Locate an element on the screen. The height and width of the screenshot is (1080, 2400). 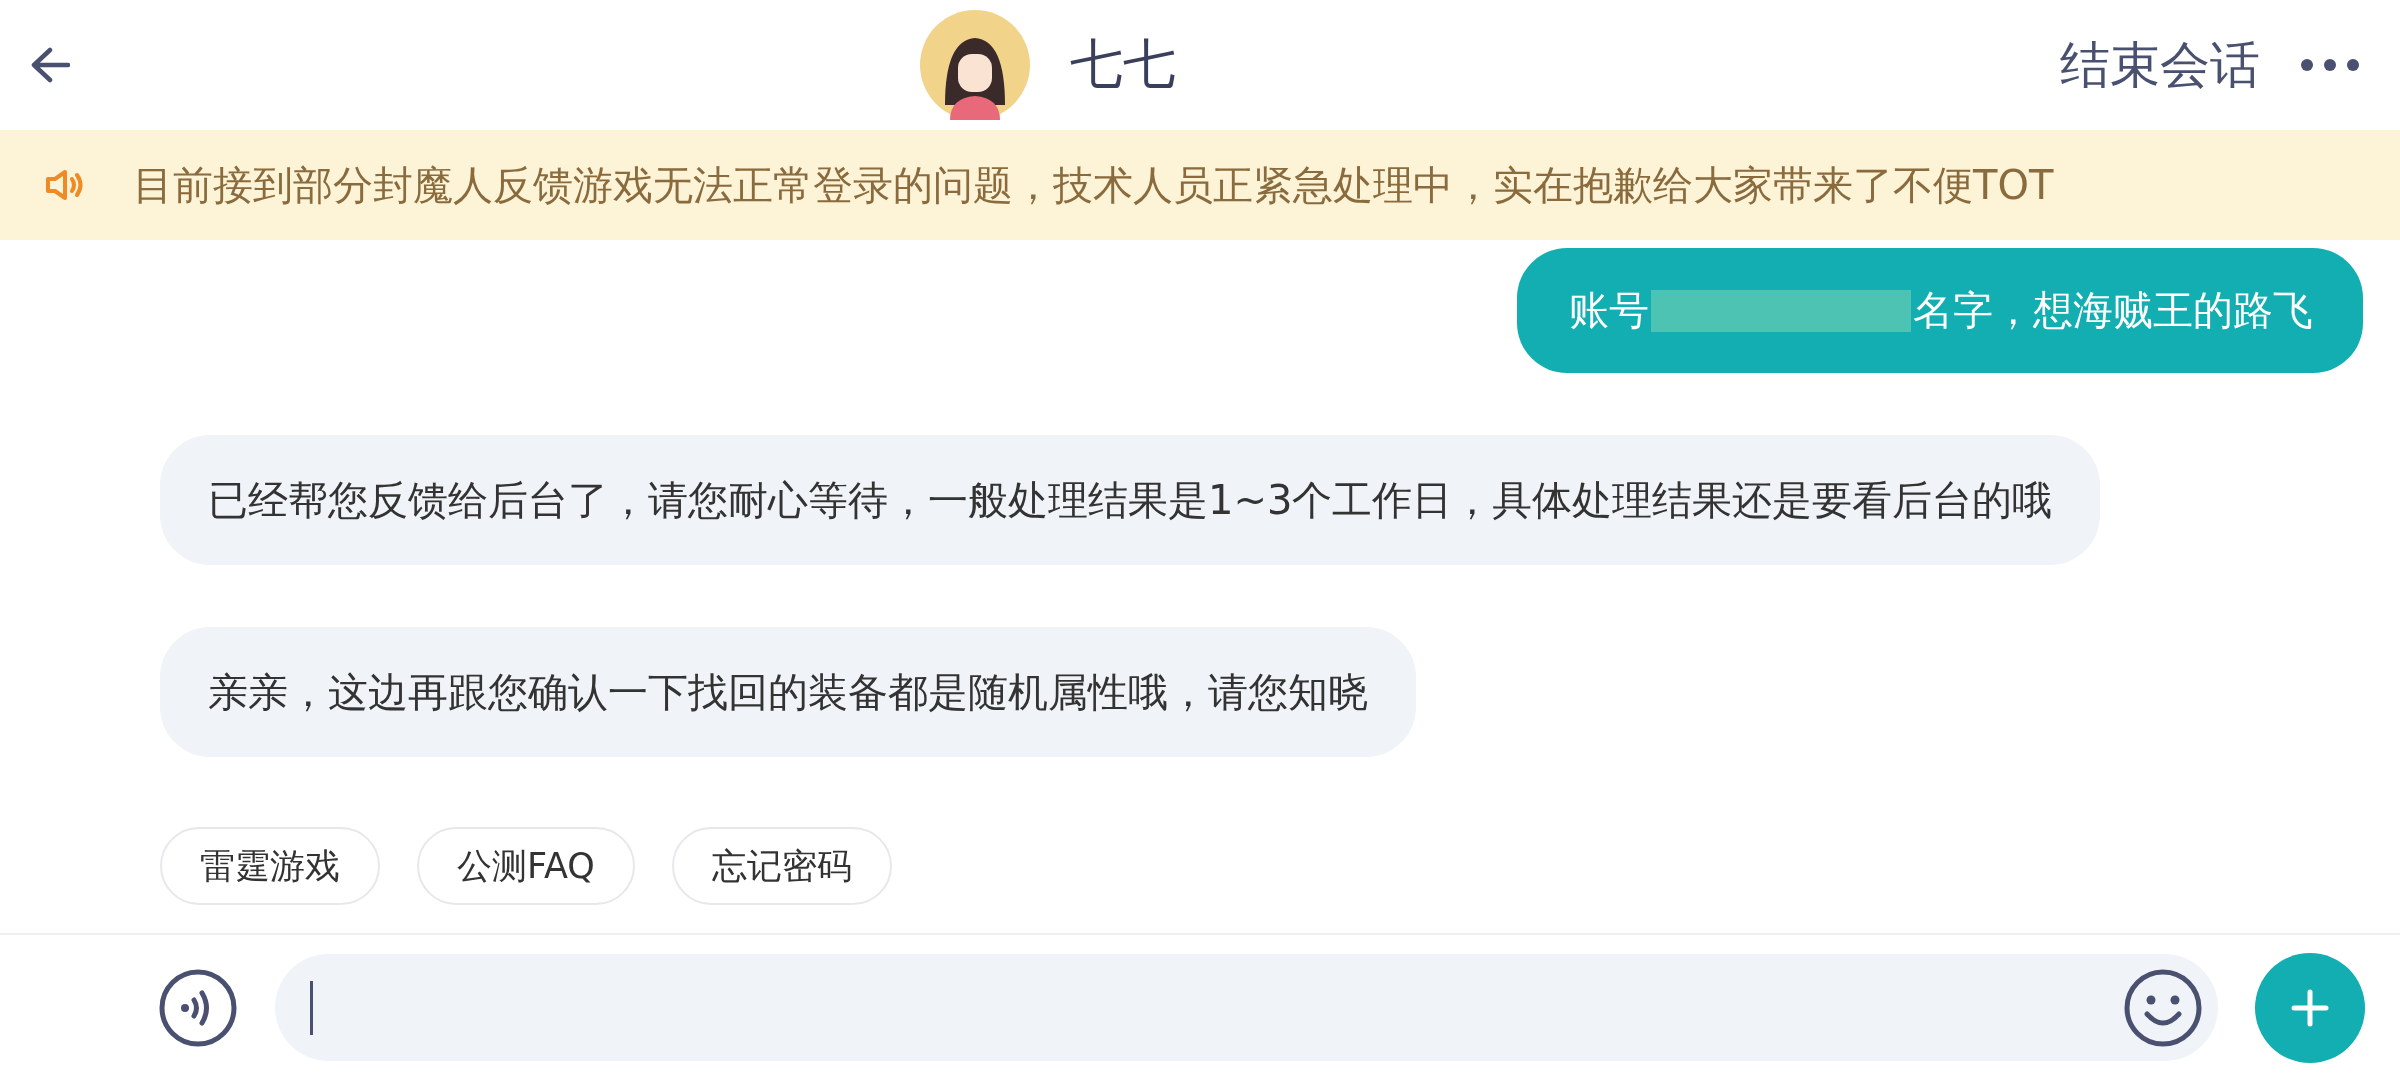
message-text: 名字，想海贼王的路飞 is located at coordinates (2113, 310).